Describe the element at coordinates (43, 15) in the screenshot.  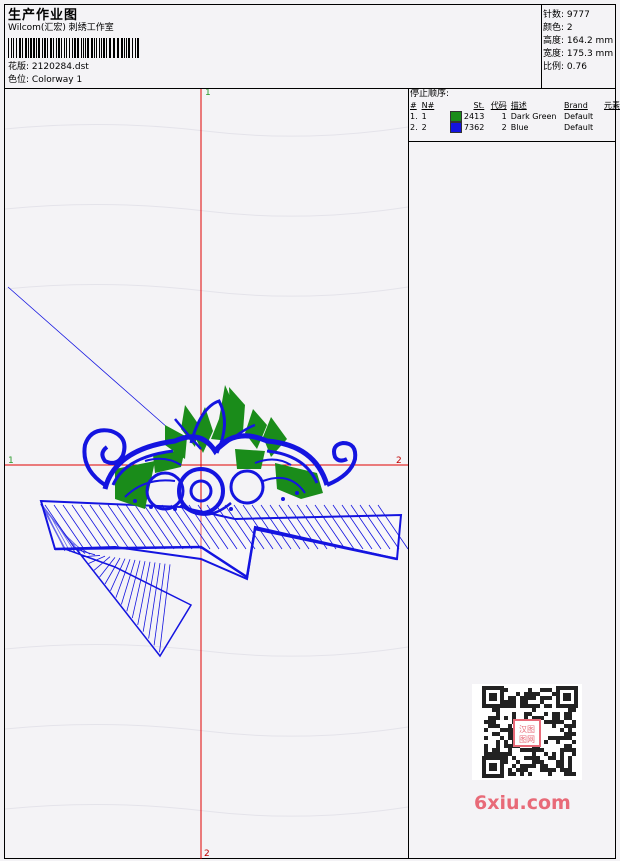
I see `page-title: 生产作业图` at that location.